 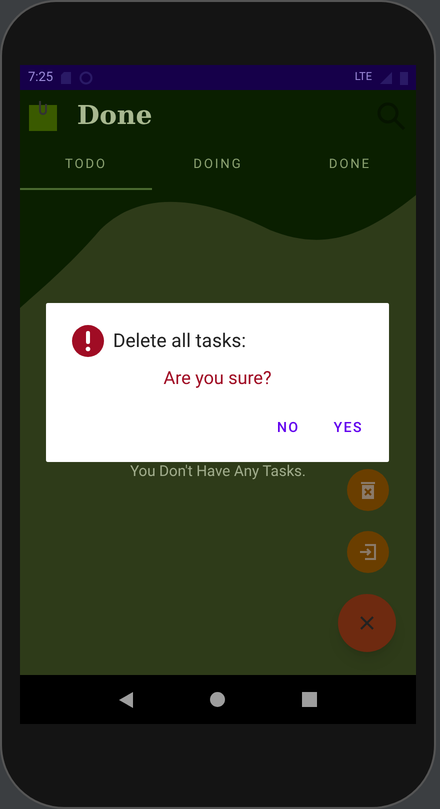 I want to click on close-icon, so click(x=367, y=623).